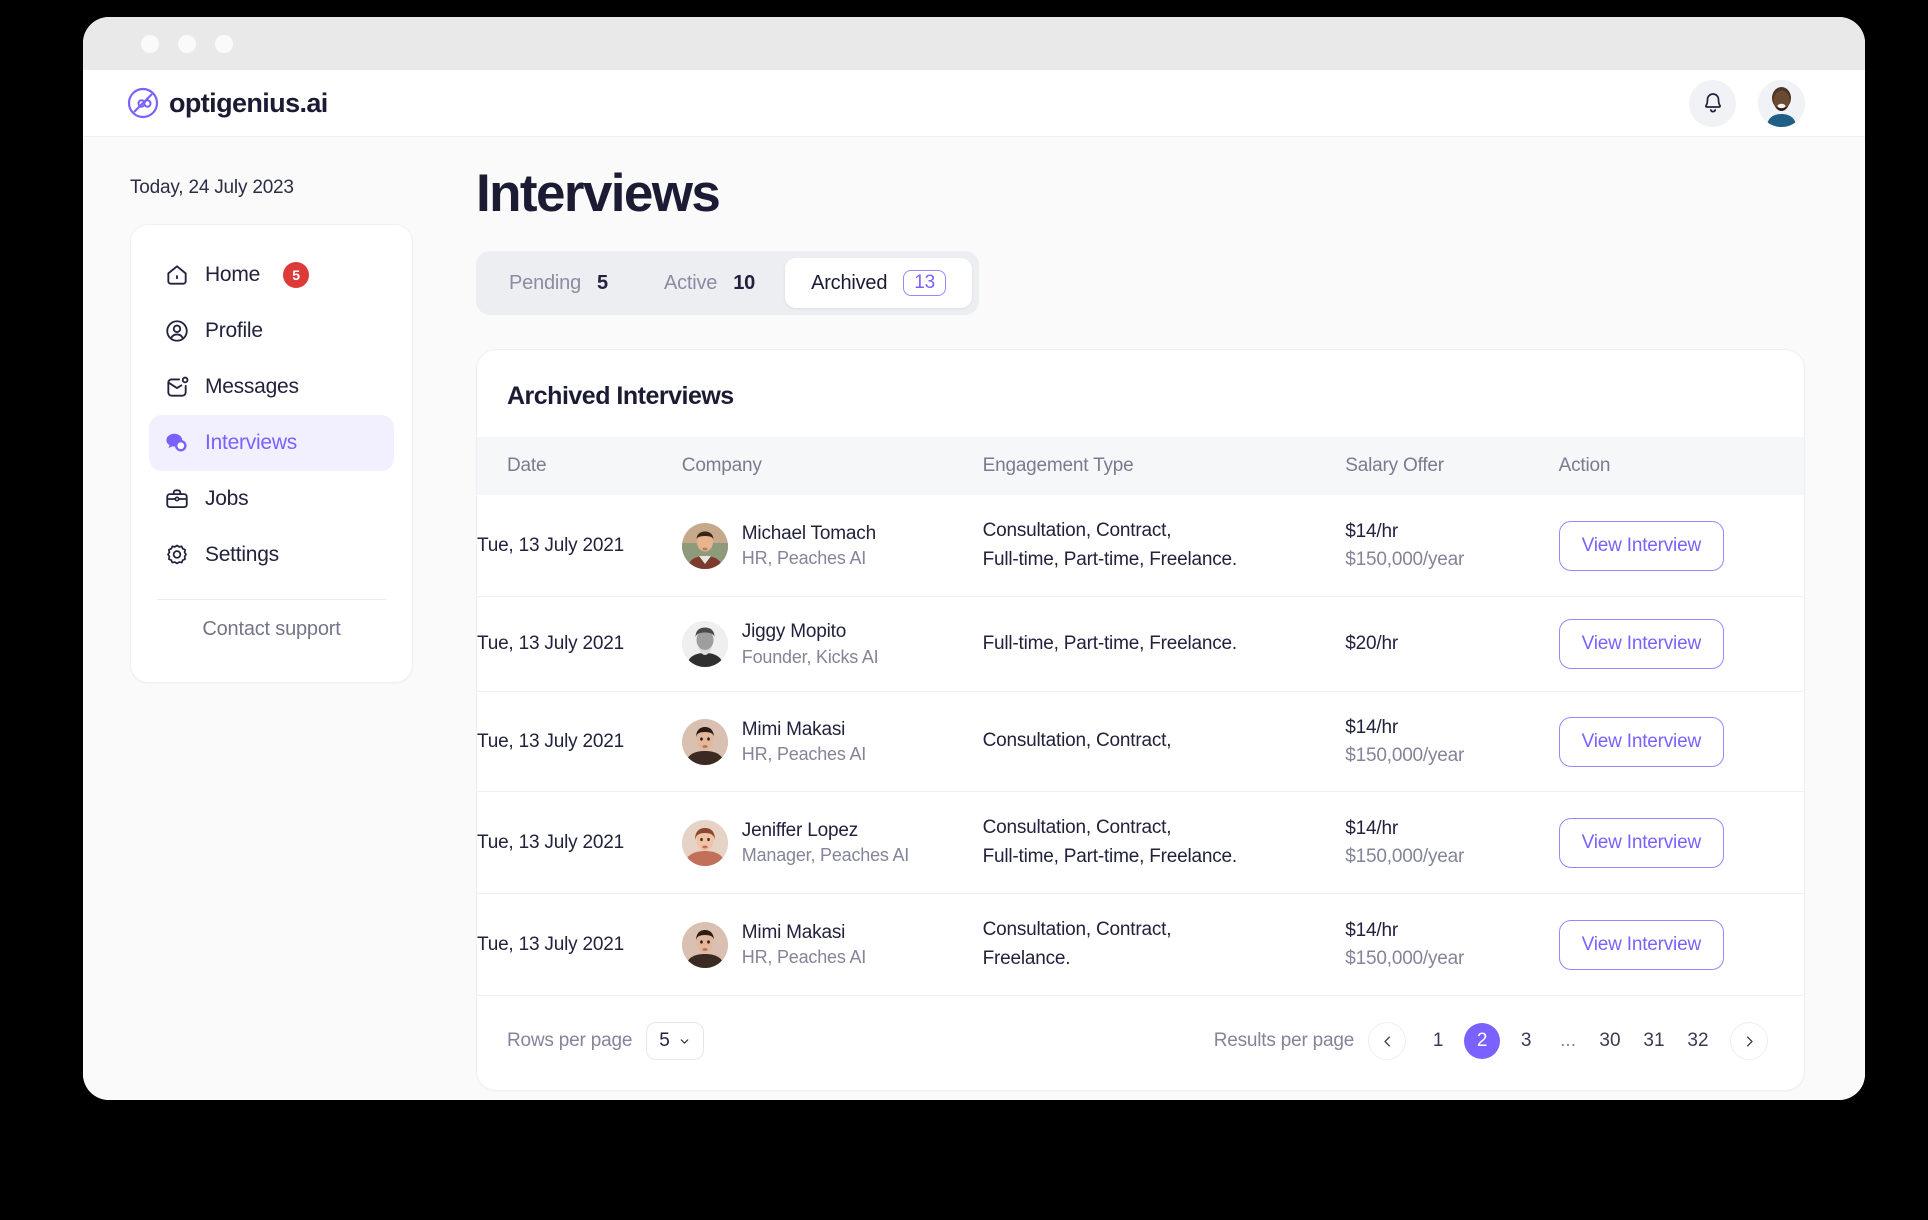  Describe the element at coordinates (1371, 531) in the screenshot. I see `salary-hourly: $14/hr` at that location.